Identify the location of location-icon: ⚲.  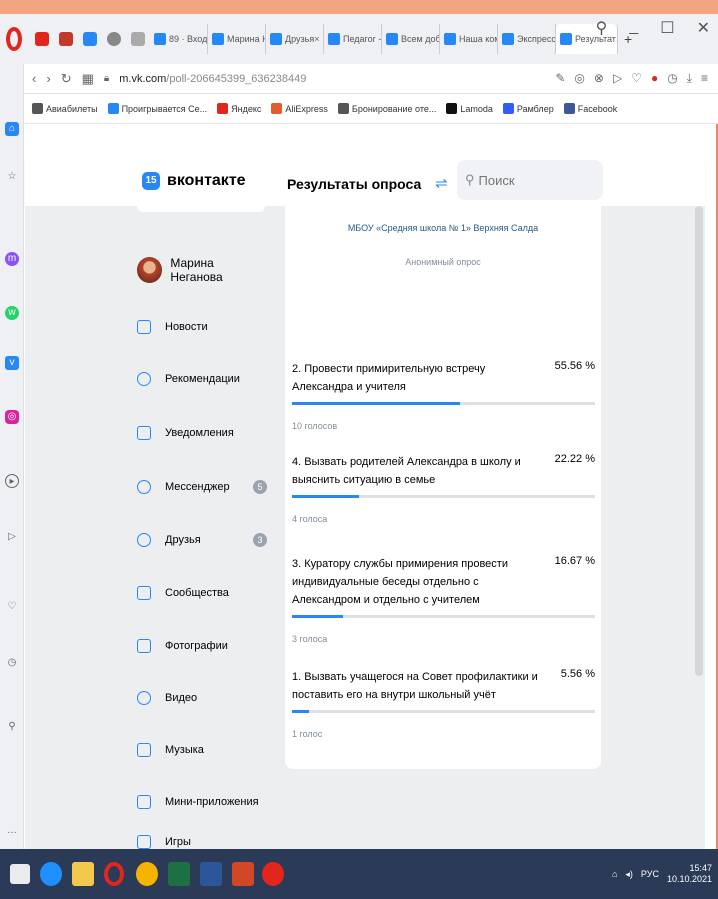
(12, 727).